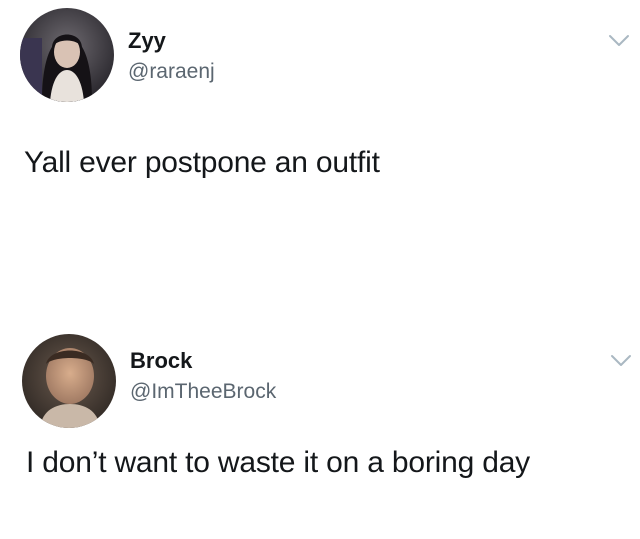  Describe the element at coordinates (202, 162) in the screenshot. I see `tweet-text: Yall ever postpone an outfit` at that location.